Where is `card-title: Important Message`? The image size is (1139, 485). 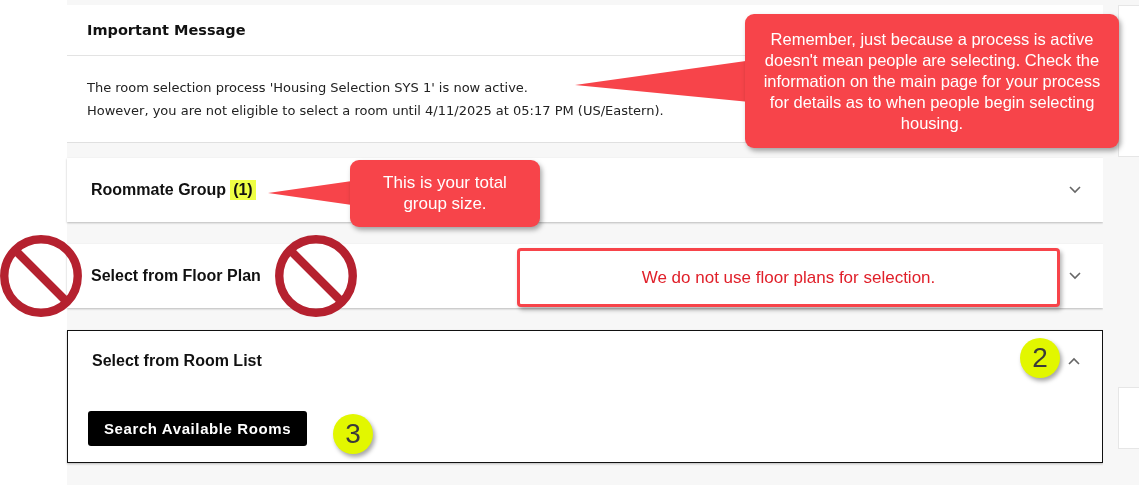 card-title: Important Message is located at coordinates (166, 30).